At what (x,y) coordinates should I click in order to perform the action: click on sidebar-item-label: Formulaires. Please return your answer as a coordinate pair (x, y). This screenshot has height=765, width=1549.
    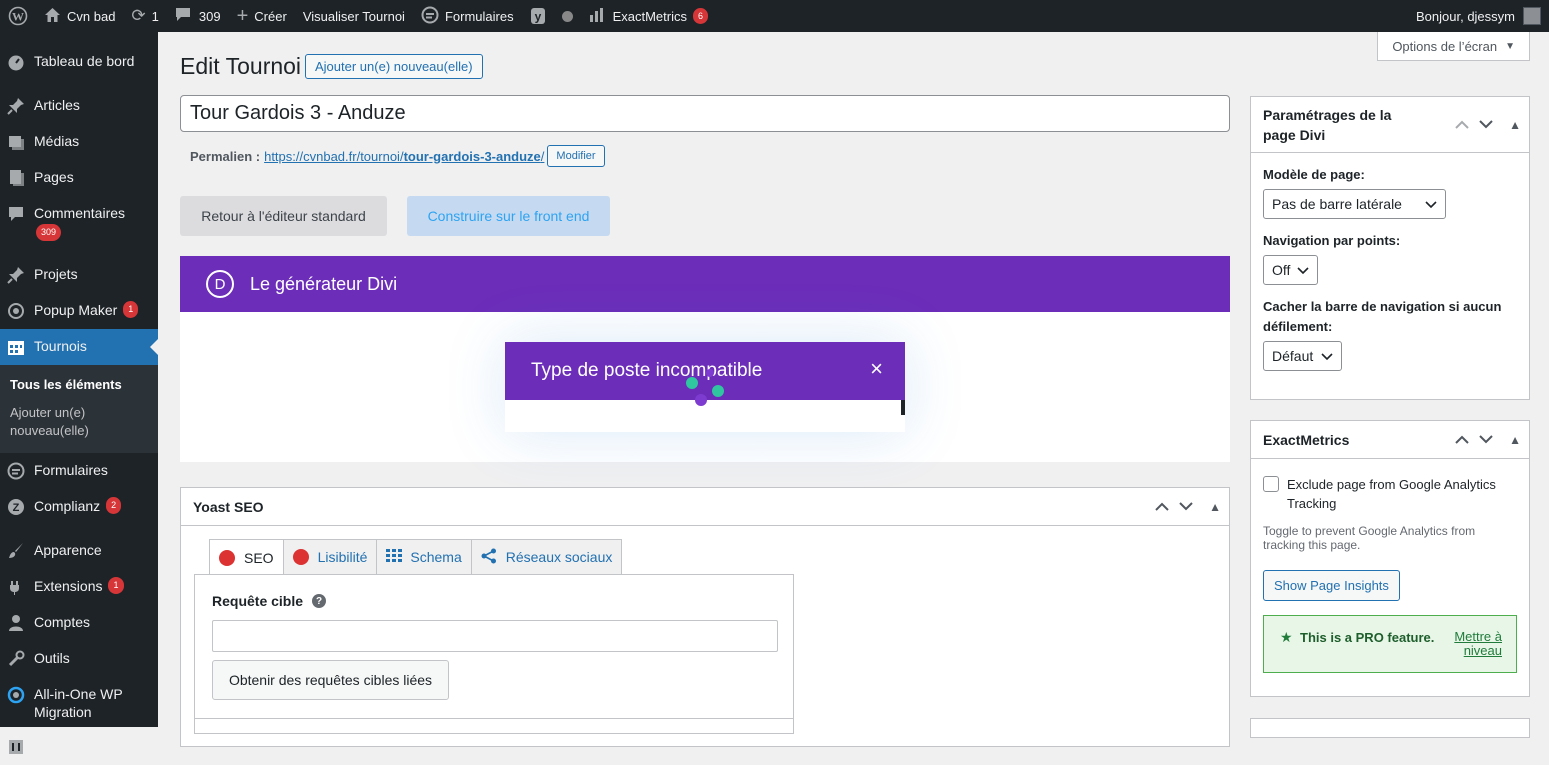
    Looking at the image, I should click on (71, 470).